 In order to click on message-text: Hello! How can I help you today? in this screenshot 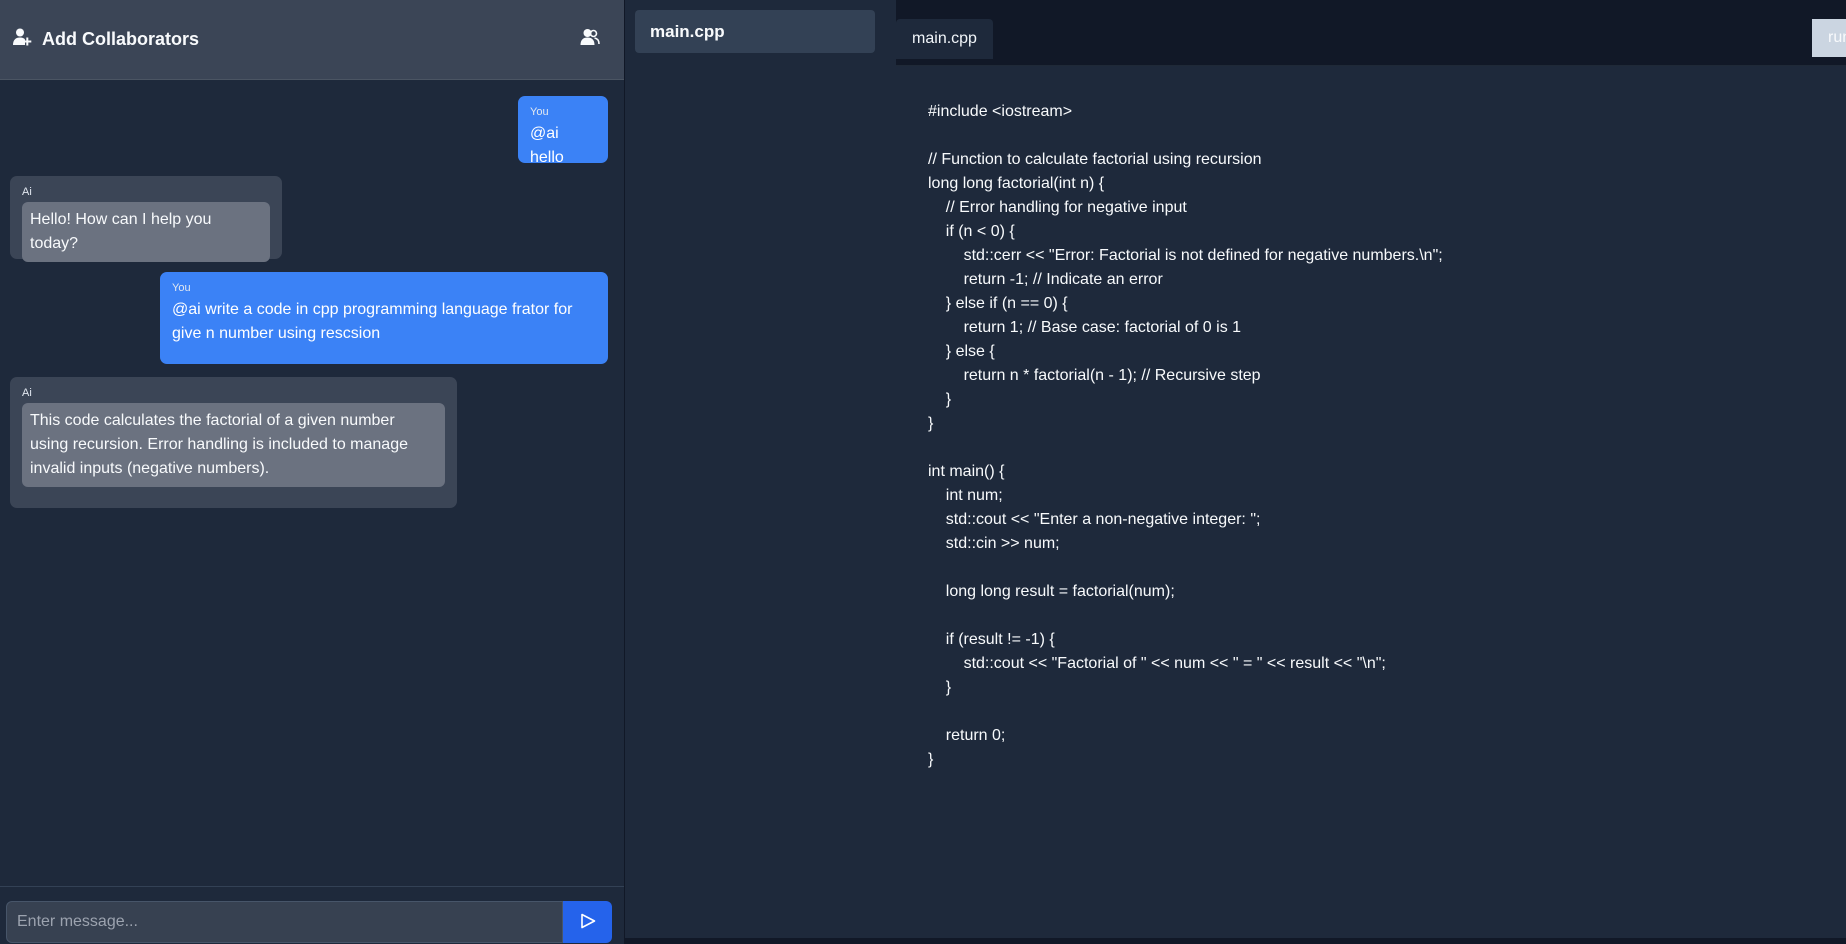, I will do `click(146, 232)`.